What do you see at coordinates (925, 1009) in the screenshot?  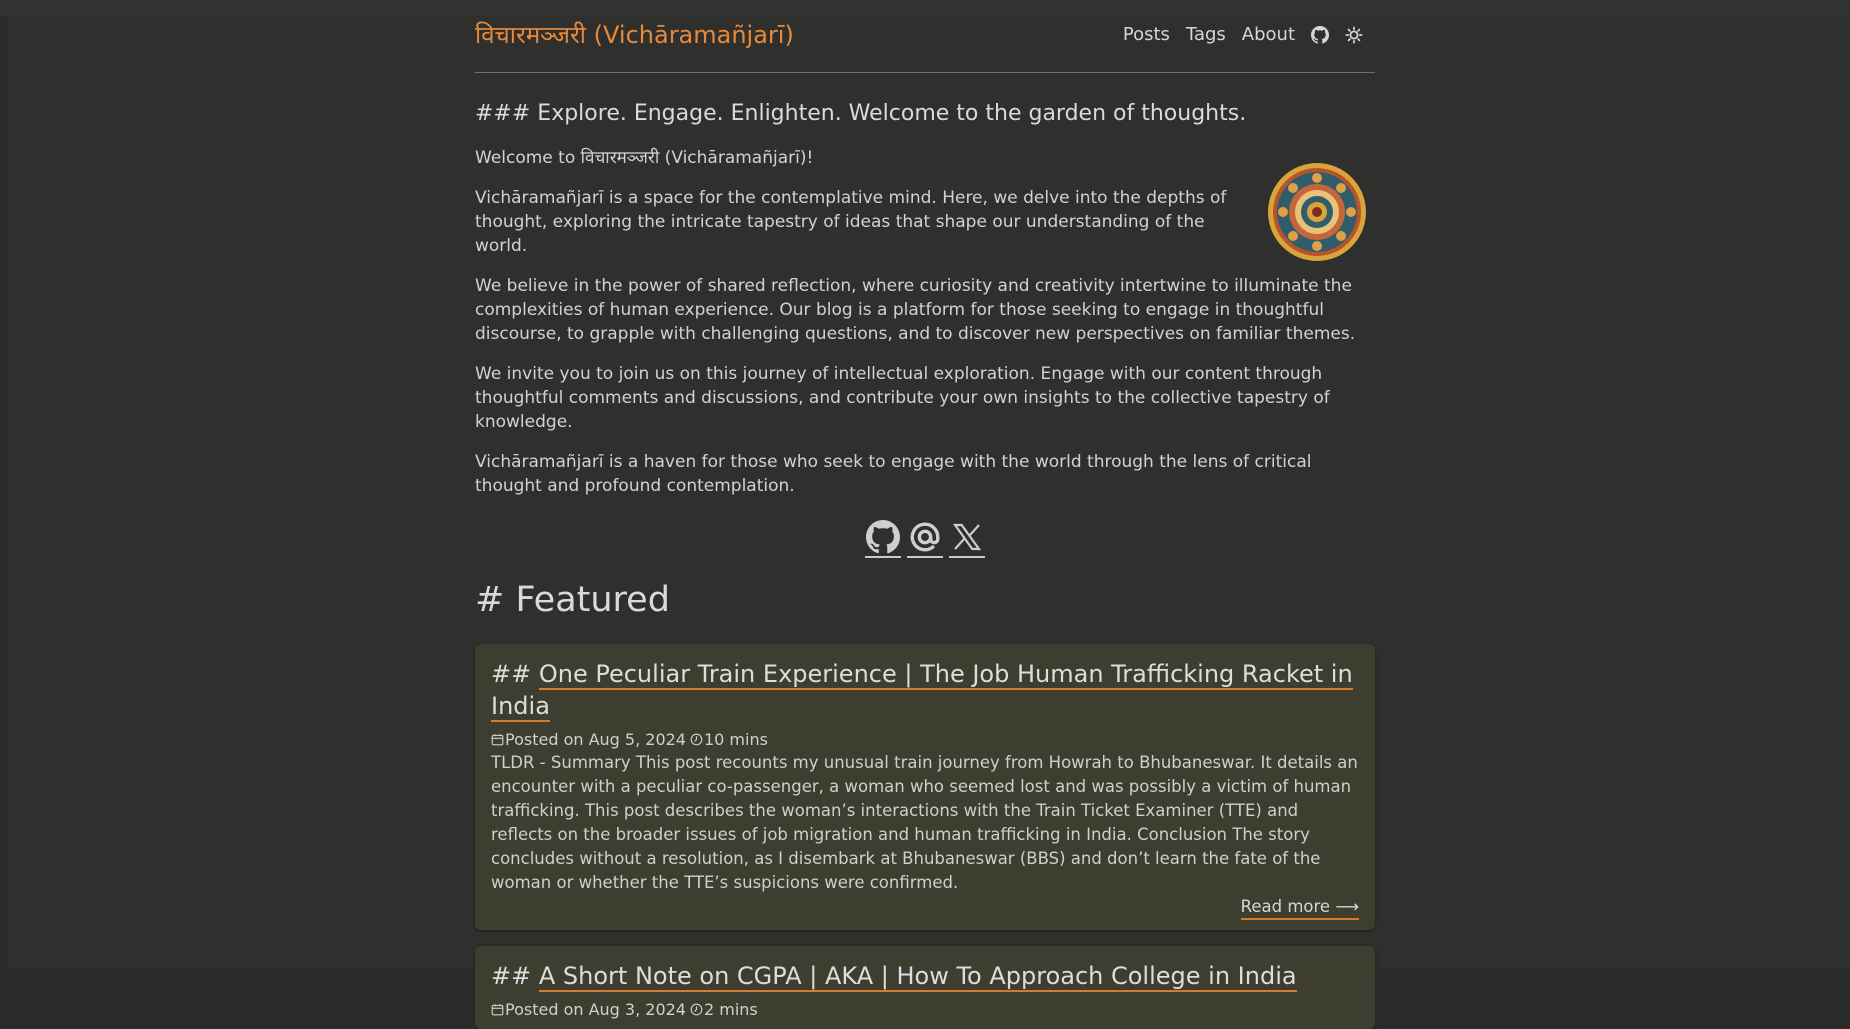 I see `post-meta: Posted on Aug 3, 2024 2 mins` at bounding box center [925, 1009].